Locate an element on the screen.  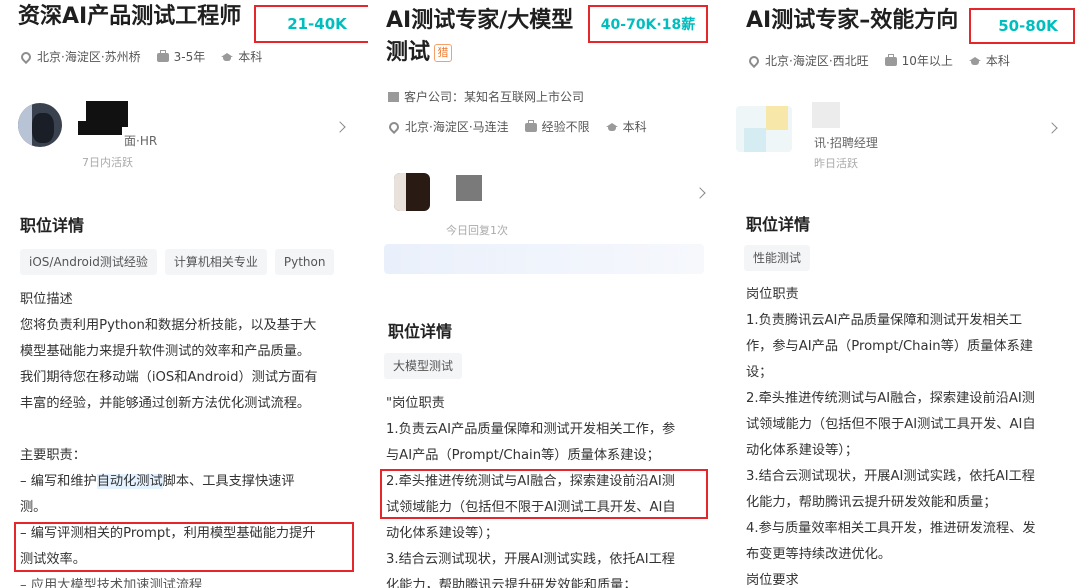
location-text: 北京·海淀区·马连洼 is located at coordinates (457, 127).